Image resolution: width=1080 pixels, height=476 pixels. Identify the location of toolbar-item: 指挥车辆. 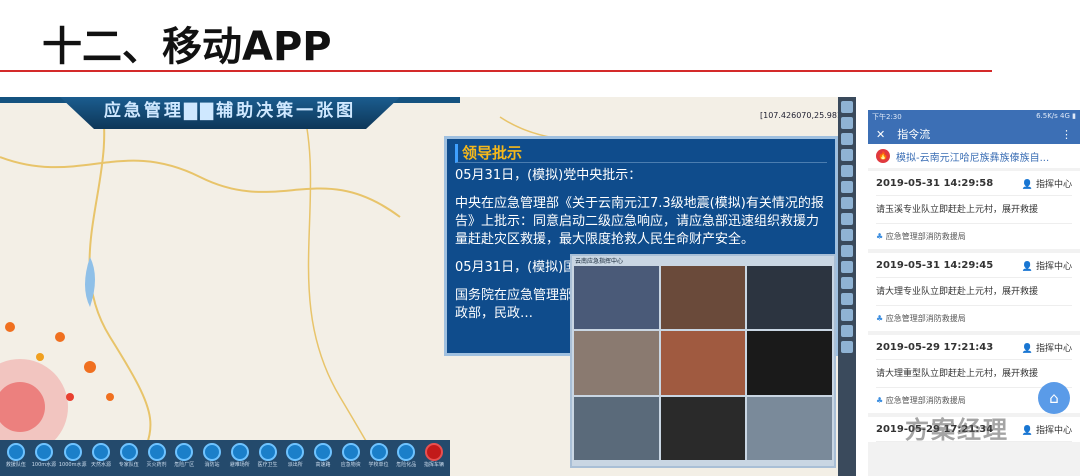
(434, 458).